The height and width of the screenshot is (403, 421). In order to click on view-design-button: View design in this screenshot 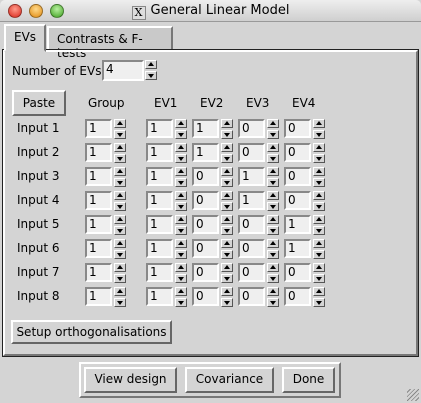, I will do `click(130, 380)`.